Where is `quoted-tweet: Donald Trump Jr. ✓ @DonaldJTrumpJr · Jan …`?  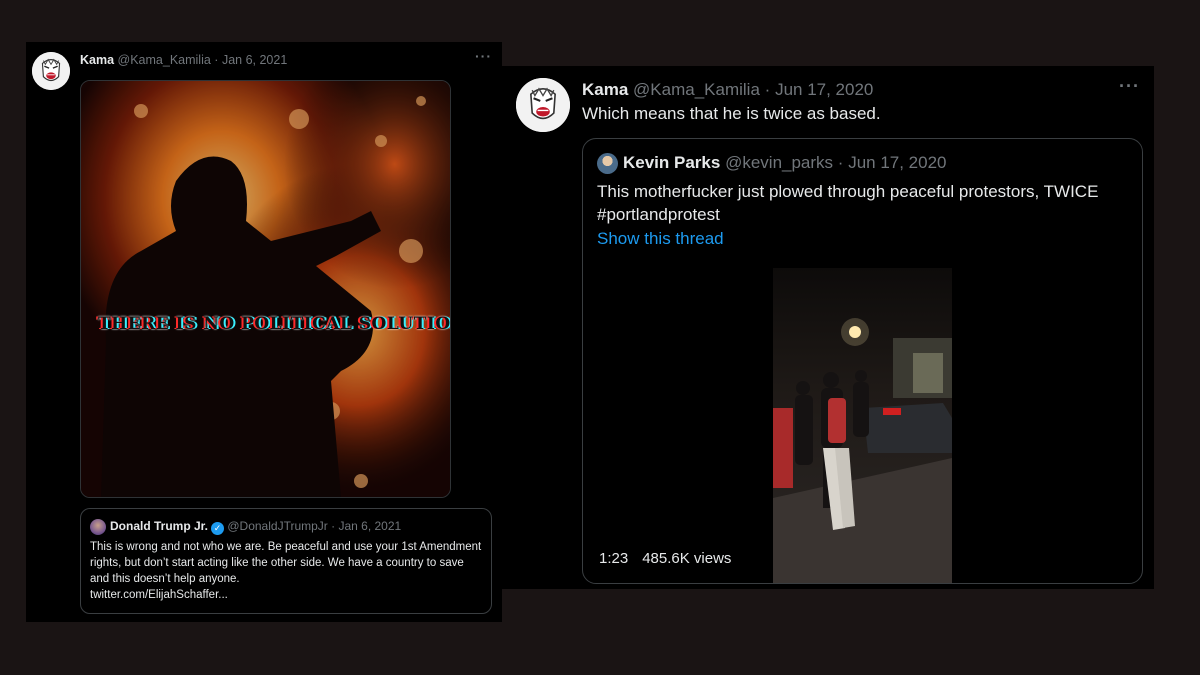
quoted-tweet: Donald Trump Jr. ✓ @DonaldJTrumpJr · Jan … is located at coordinates (286, 561).